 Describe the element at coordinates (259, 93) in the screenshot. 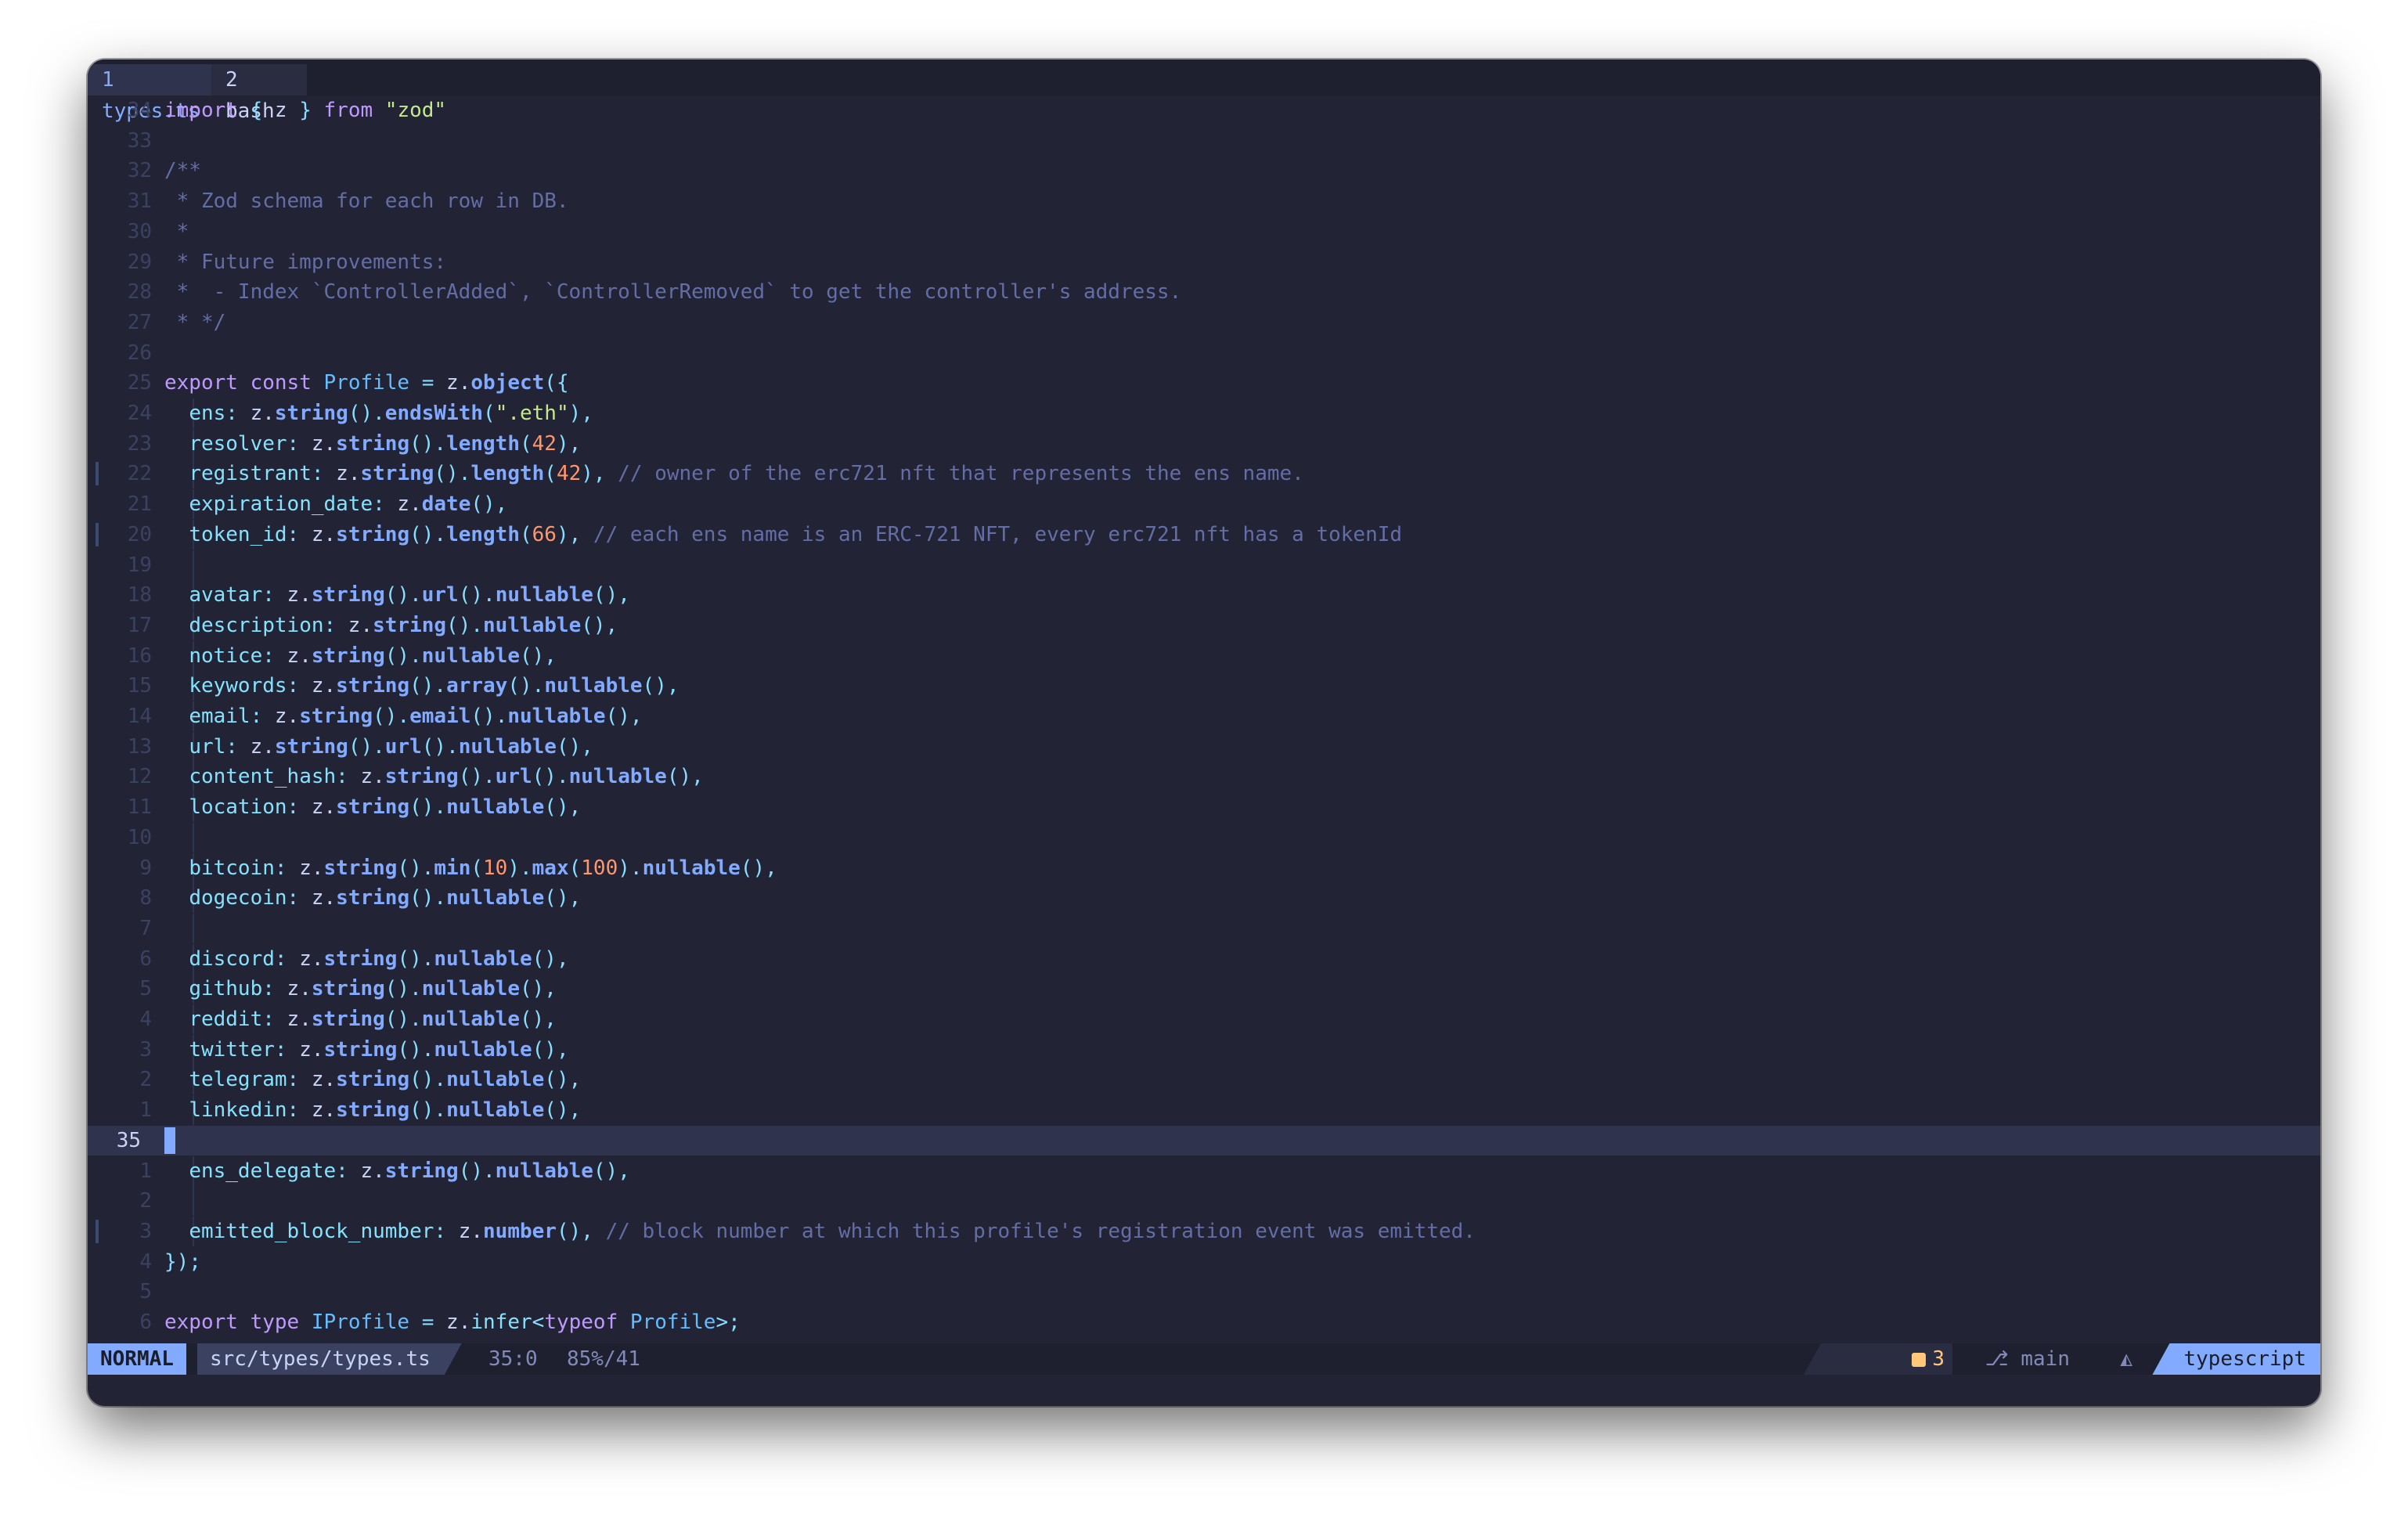

I see `tab-bash: 2 bash` at that location.